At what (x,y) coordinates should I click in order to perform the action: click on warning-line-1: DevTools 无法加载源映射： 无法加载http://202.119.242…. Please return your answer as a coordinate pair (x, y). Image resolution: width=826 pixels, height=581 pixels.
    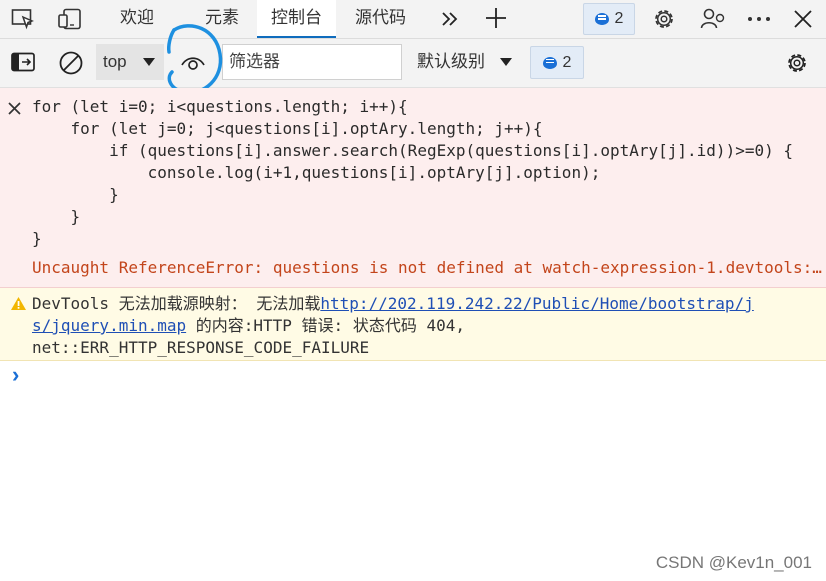
    Looking at the image, I should click on (393, 304).